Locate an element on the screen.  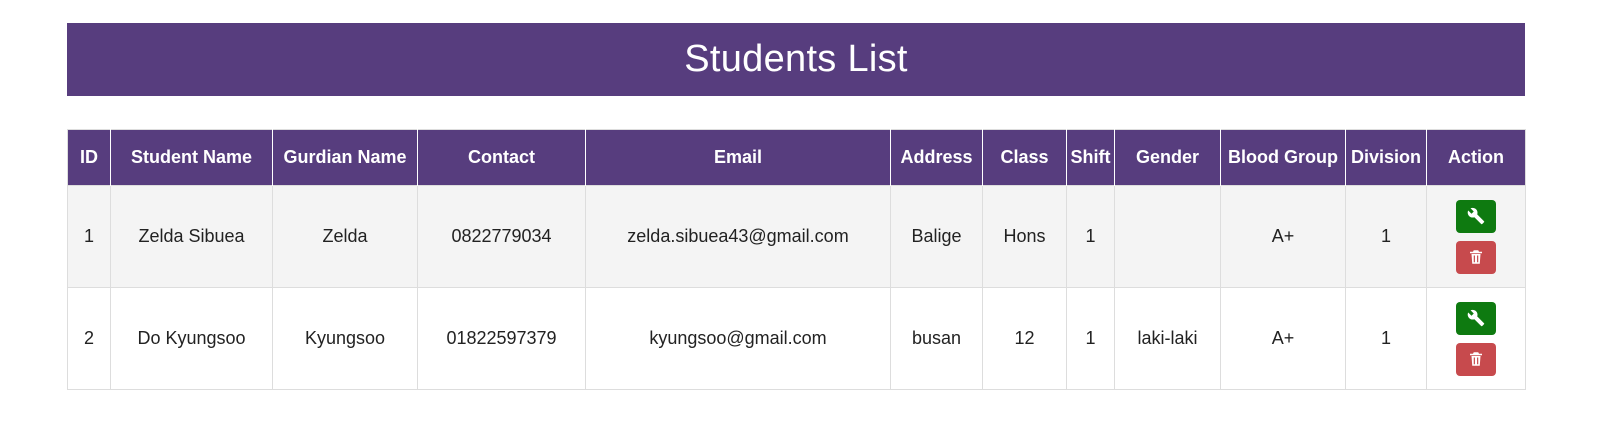
cell-id: 1 is located at coordinates (89, 236).